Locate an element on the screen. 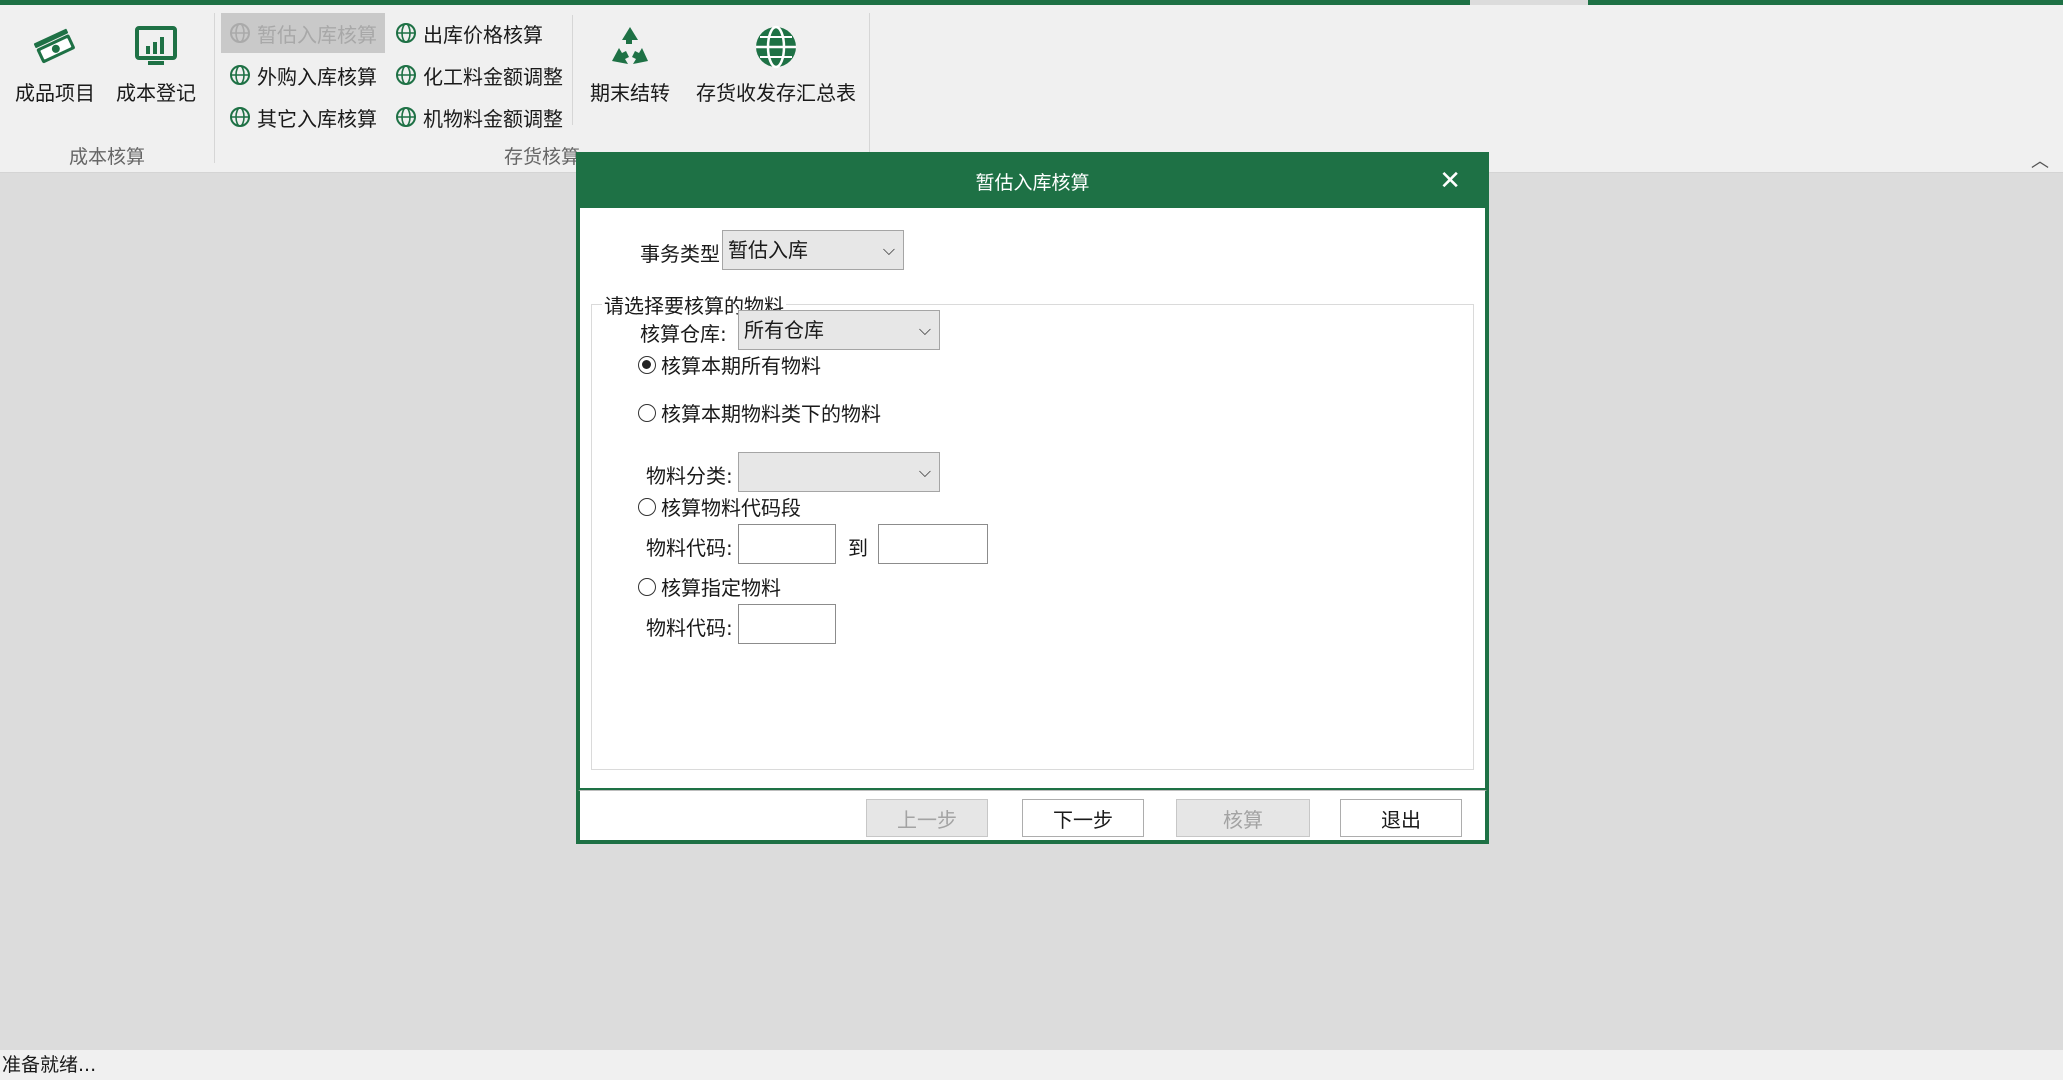  specific-code-label: 物料代码: is located at coordinates (689, 628).